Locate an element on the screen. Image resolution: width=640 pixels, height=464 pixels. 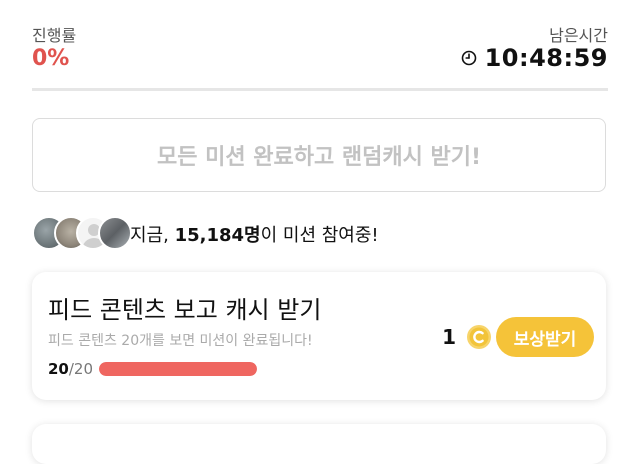
progress-bar-fill is located at coordinates (178, 369).